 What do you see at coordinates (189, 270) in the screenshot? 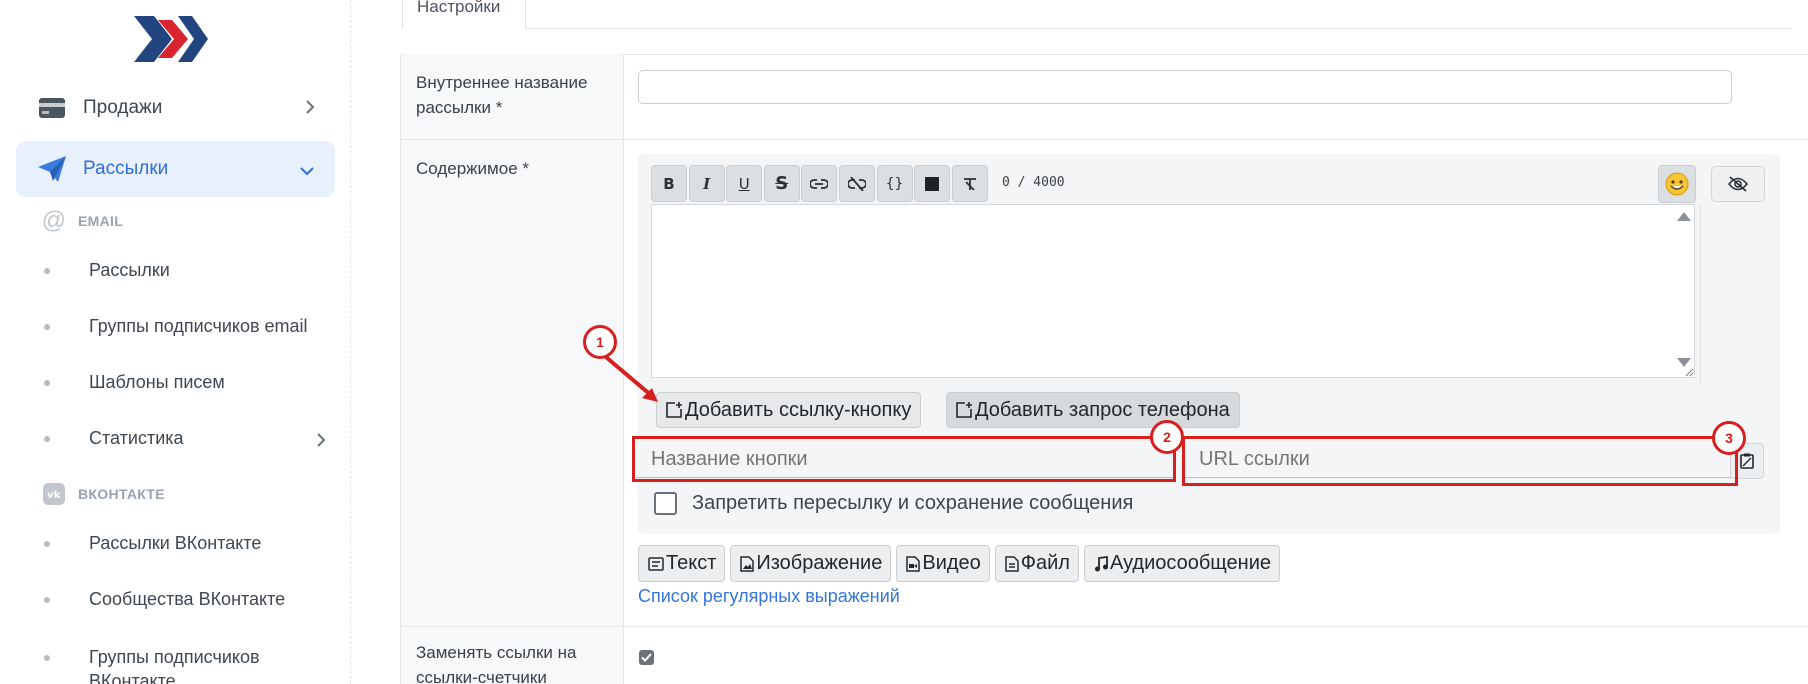
I see `sidebar-item-email-mailings: Рассылки` at bounding box center [189, 270].